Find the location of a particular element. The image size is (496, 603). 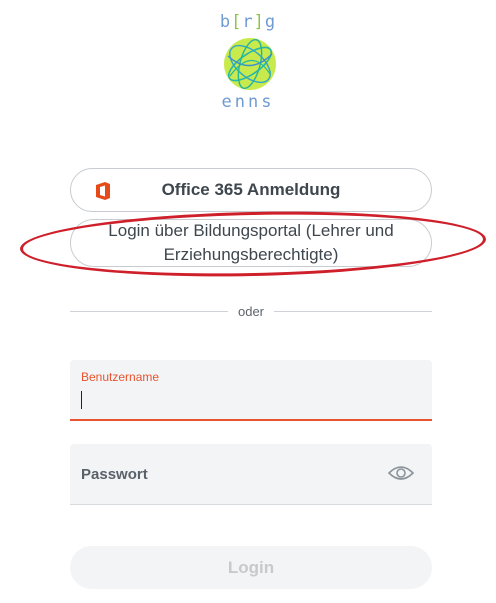

logo-globe-icon is located at coordinates (250, 64).